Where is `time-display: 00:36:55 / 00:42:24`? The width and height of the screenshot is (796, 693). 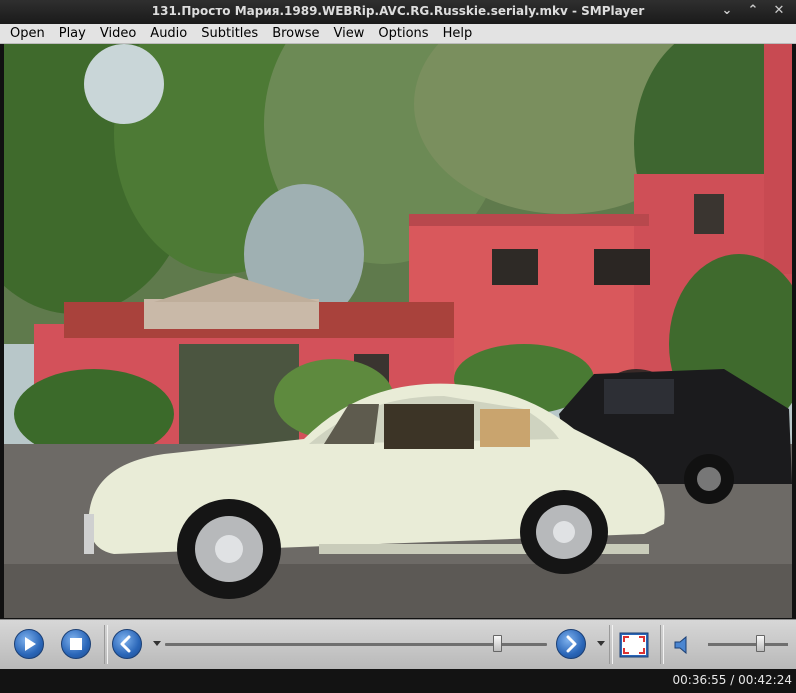
time-display: 00:36:55 / 00:42:24 is located at coordinates (732, 680).